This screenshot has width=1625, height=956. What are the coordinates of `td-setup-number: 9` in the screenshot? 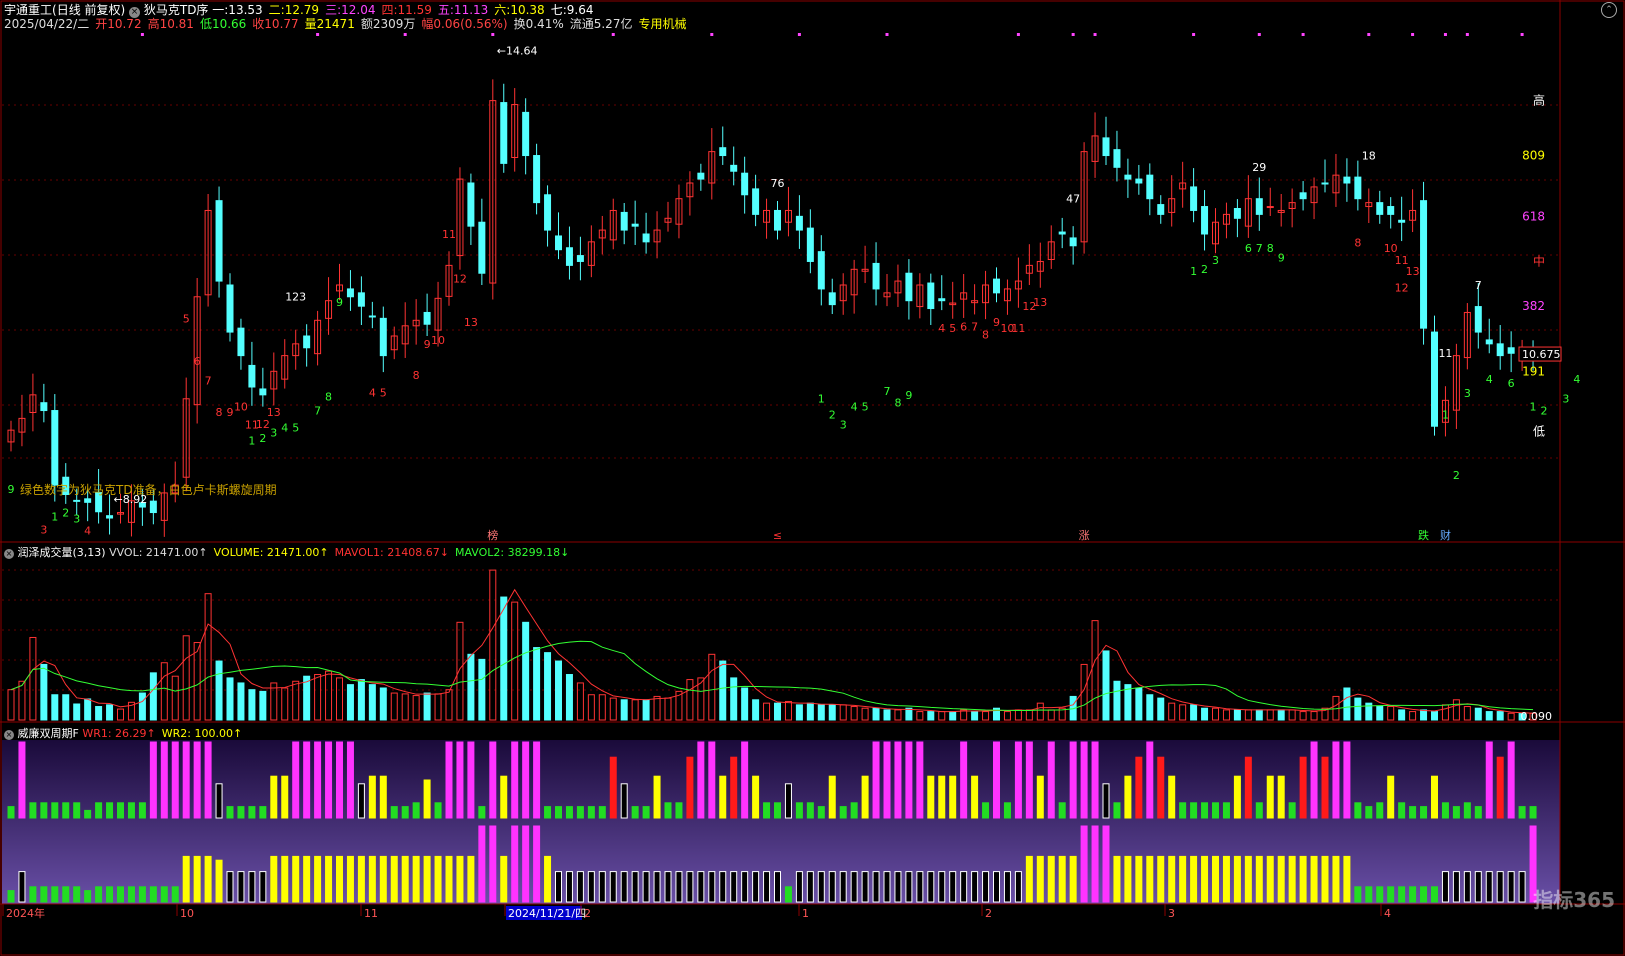 It's located at (908, 395).